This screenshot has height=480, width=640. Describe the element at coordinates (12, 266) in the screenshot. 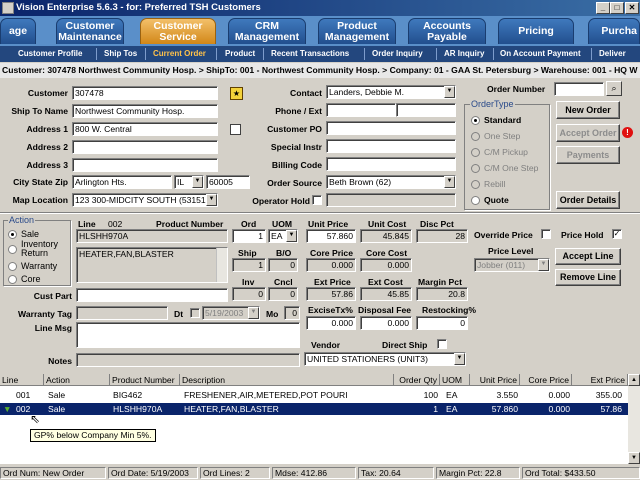

I see `action-warranty-radio` at that location.